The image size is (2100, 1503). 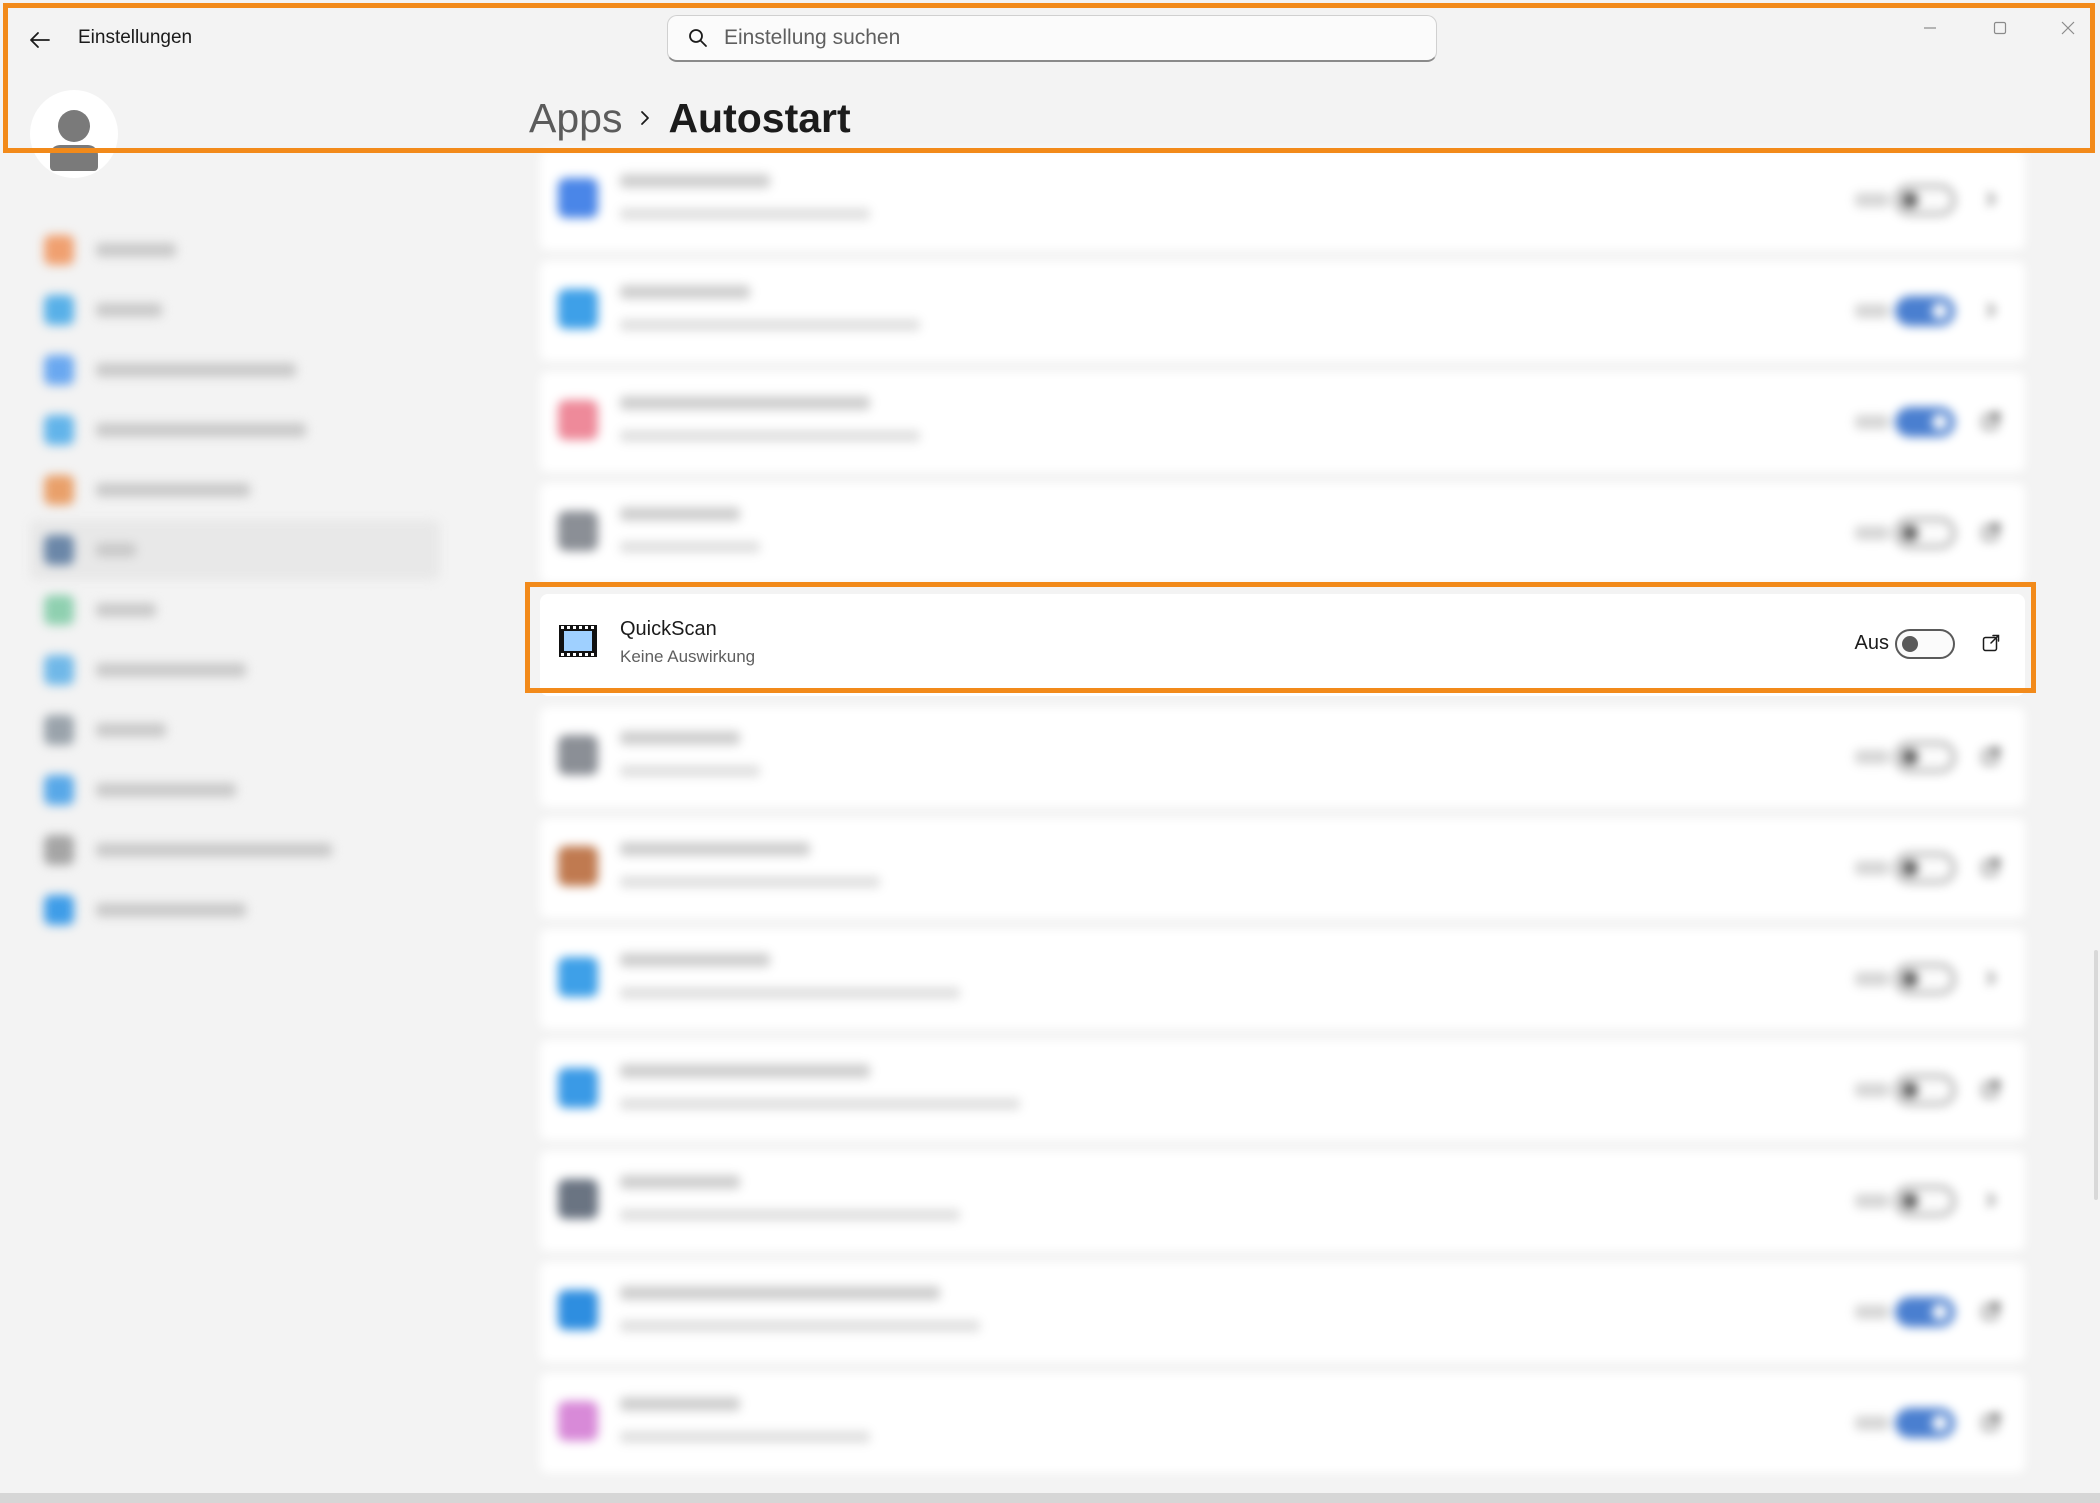 I want to click on close-button, so click(x=2068, y=28).